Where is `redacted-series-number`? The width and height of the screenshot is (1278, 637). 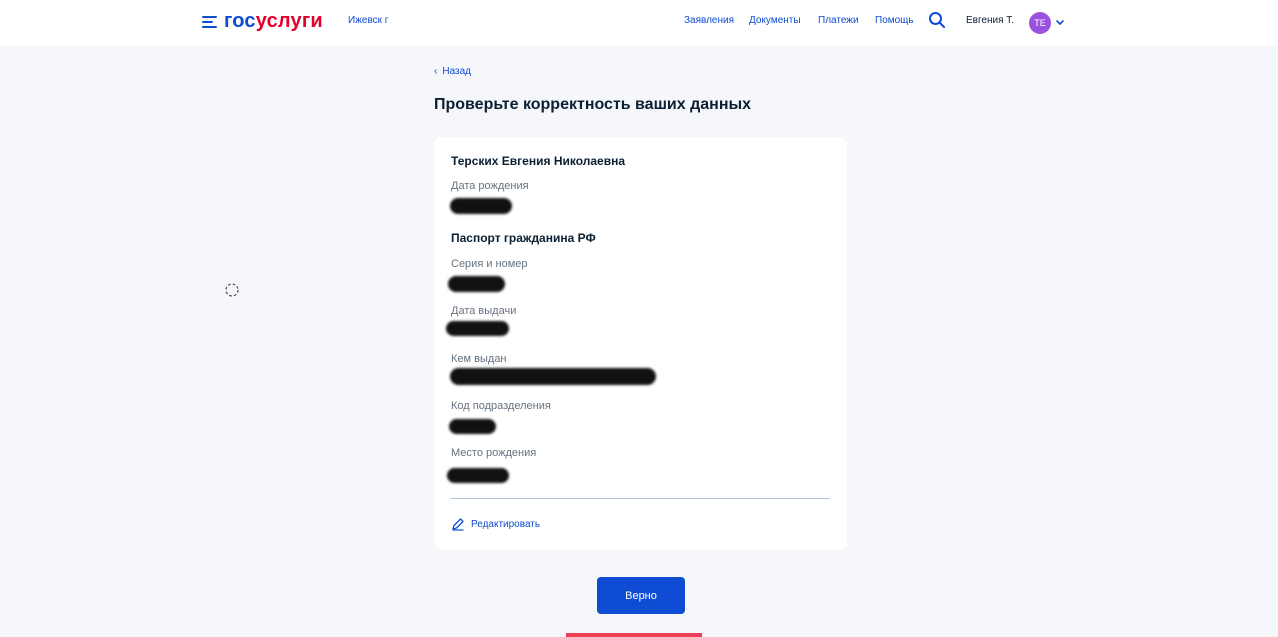
redacted-series-number is located at coordinates (476, 284).